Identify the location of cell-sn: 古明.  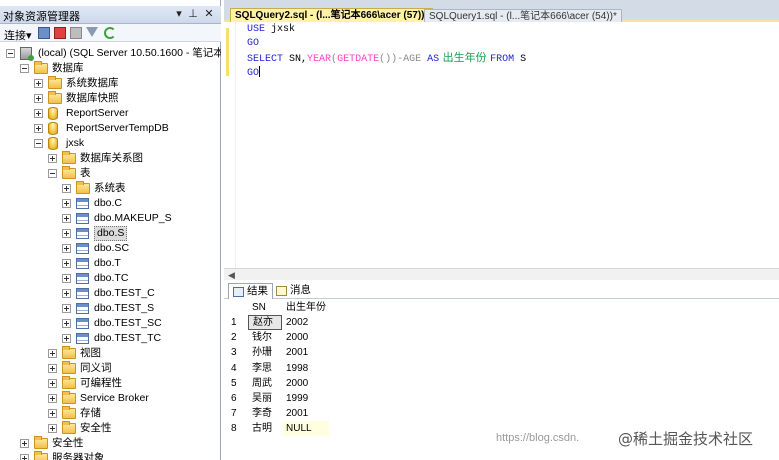
(265, 428).